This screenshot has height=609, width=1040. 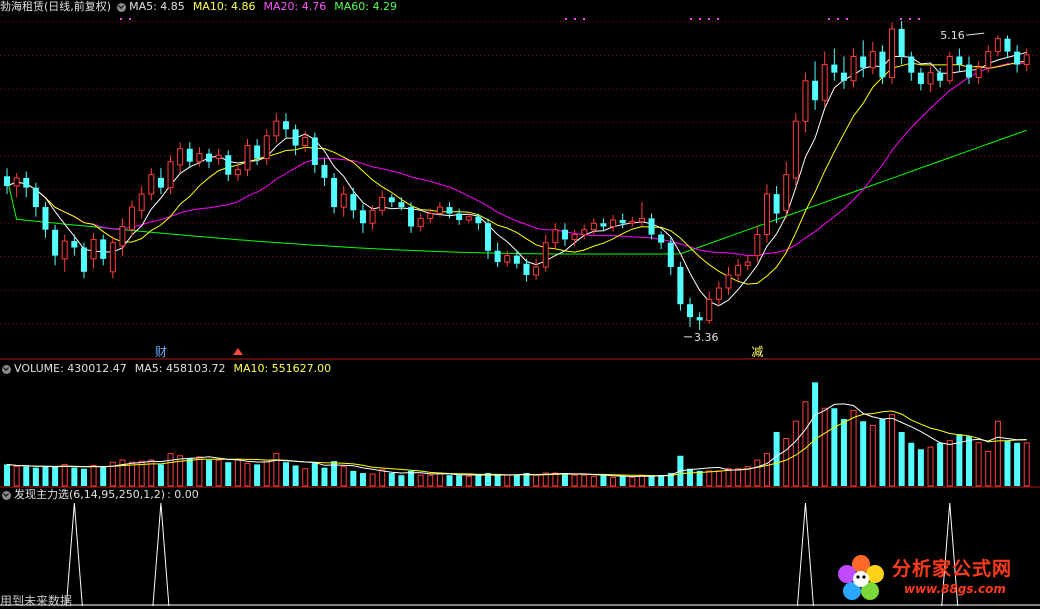 What do you see at coordinates (952, 35) in the screenshot?
I see `high-price-label: 5.16` at bounding box center [952, 35].